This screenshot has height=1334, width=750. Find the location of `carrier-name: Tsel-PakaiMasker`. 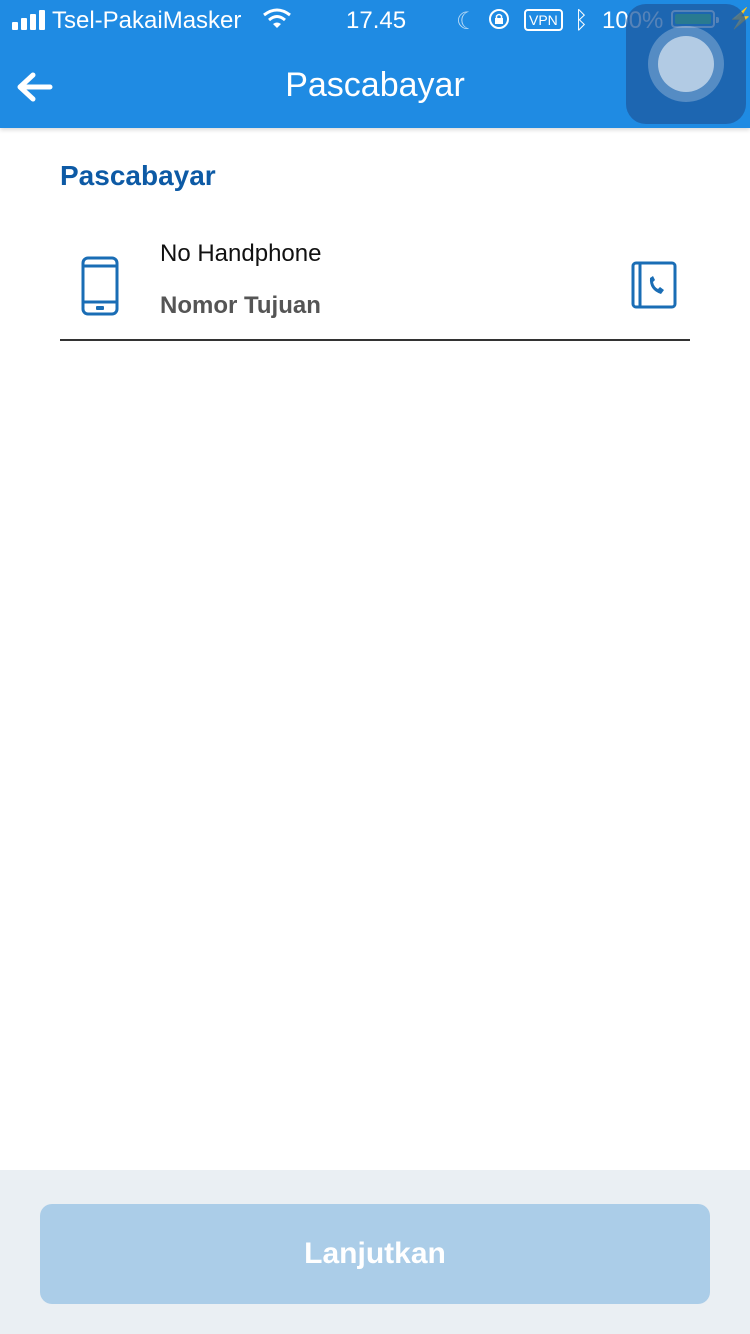

carrier-name: Tsel-PakaiMasker is located at coordinates (147, 20).